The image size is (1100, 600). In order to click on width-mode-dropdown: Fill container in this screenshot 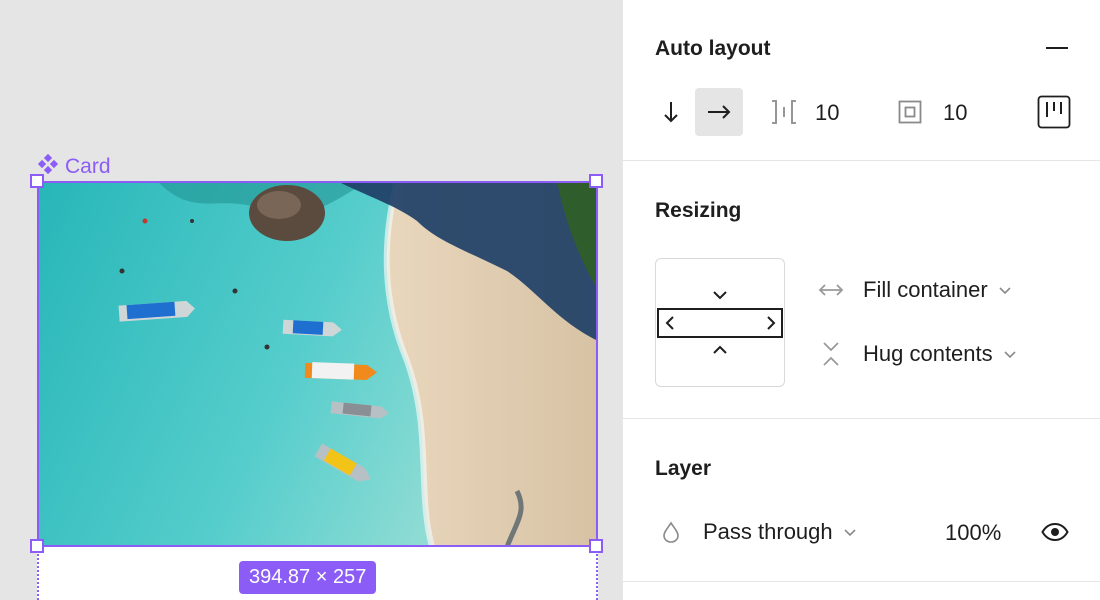, I will do `click(937, 290)`.